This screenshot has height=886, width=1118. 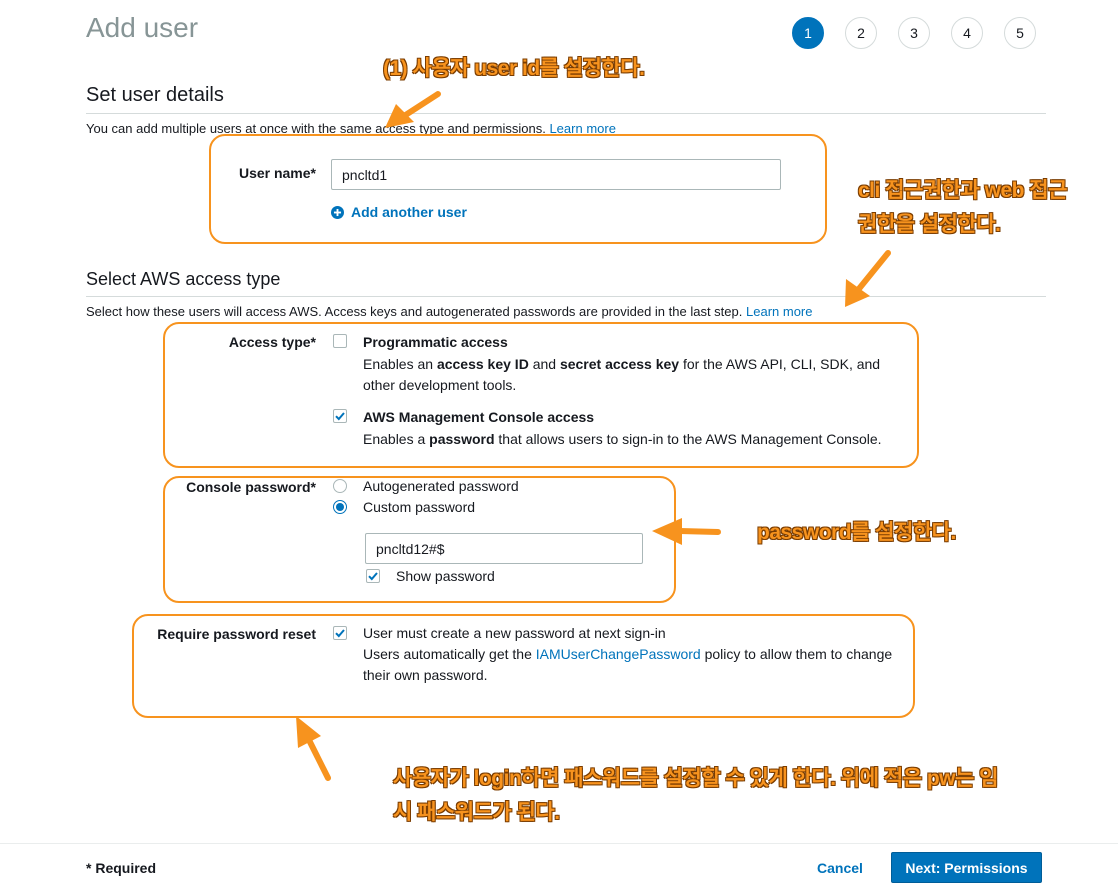 I want to click on footer-divider, so click(x=559, y=843).